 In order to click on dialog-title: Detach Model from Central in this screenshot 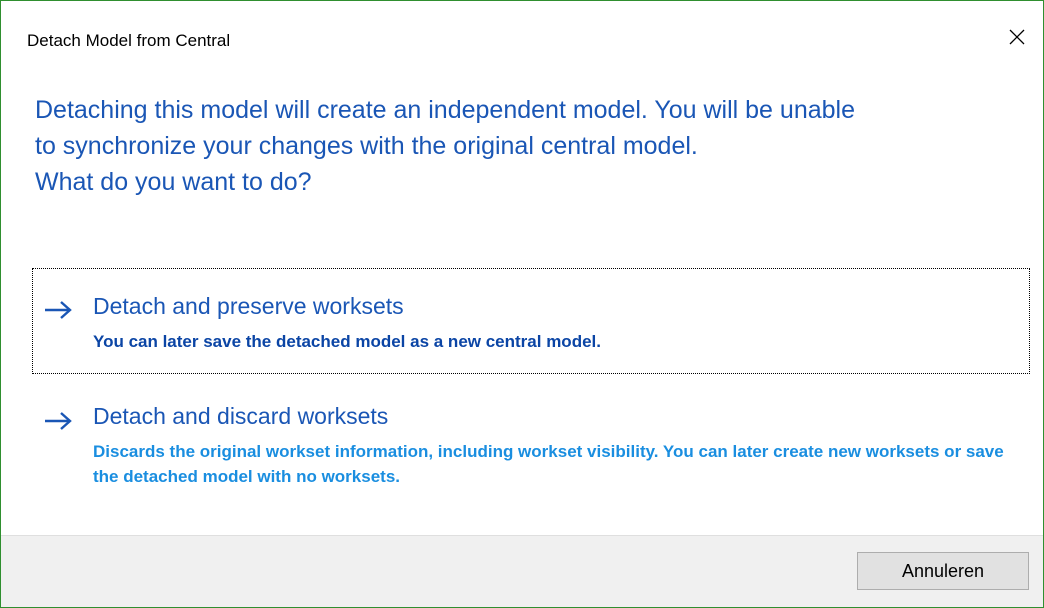, I will do `click(129, 40)`.